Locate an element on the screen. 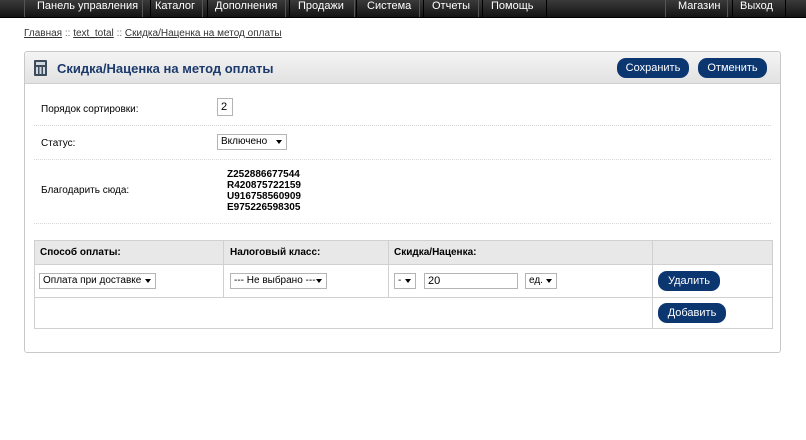 This screenshot has height=440, width=806. calculator-icon is located at coordinates (40, 68).